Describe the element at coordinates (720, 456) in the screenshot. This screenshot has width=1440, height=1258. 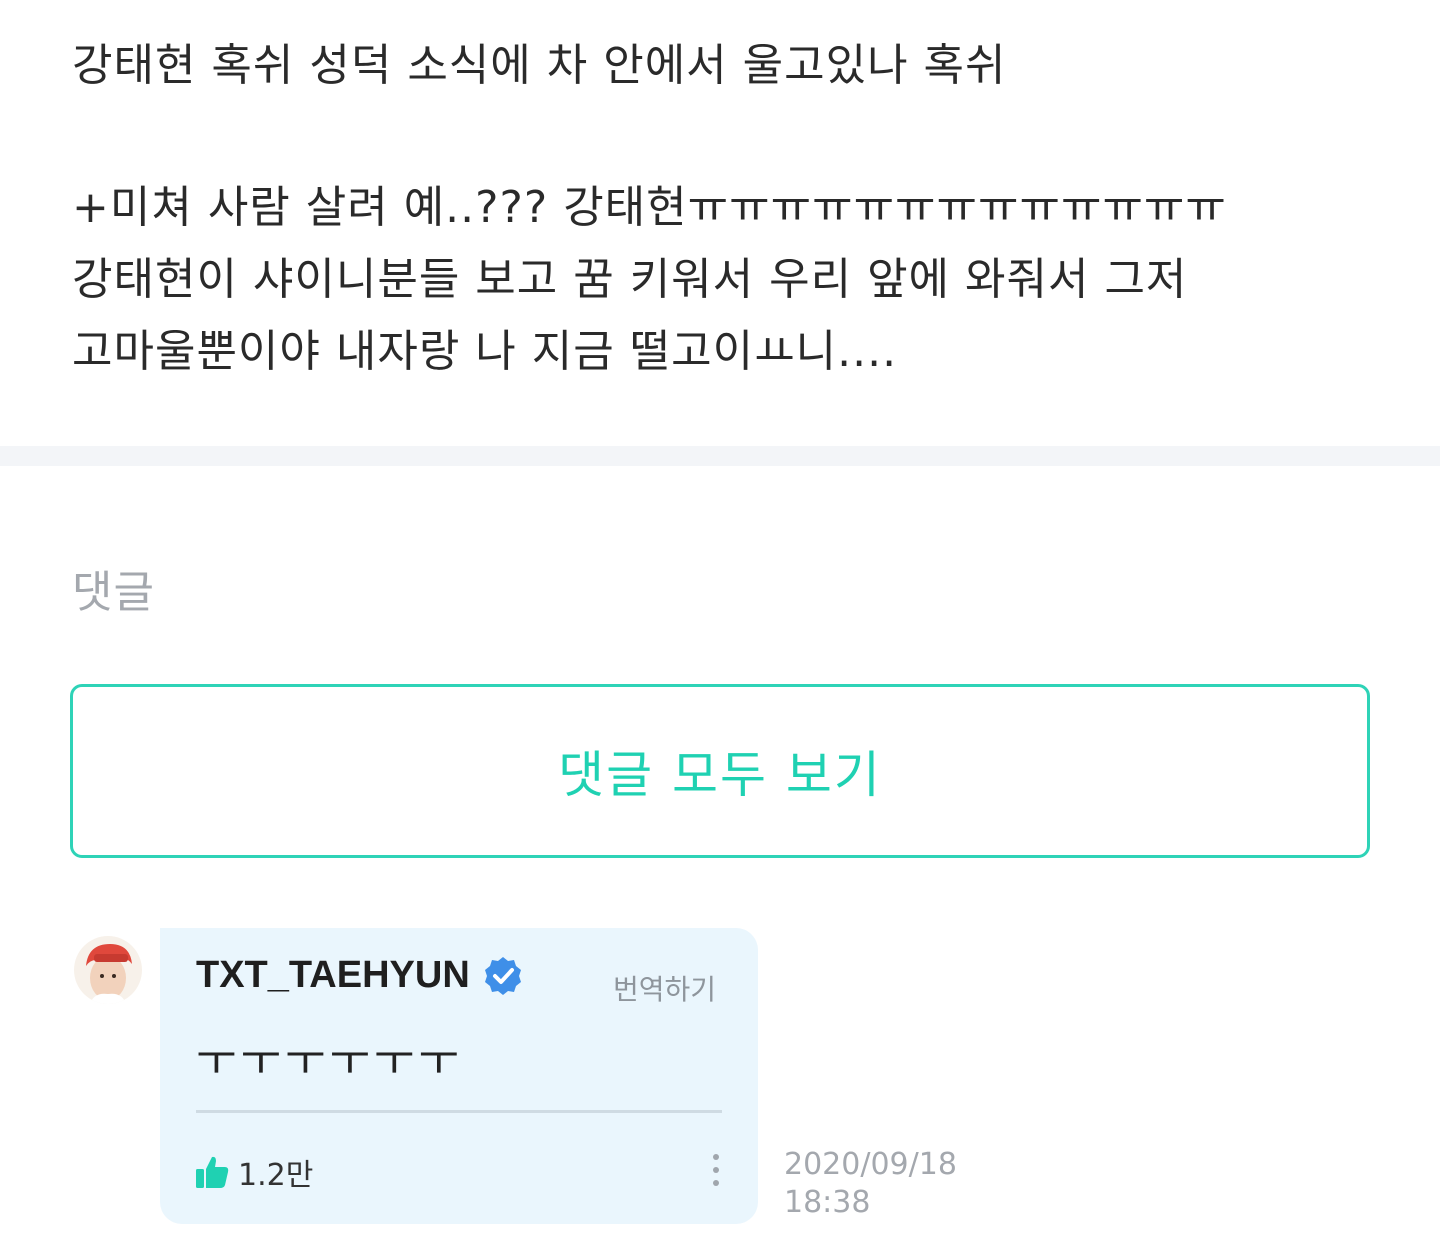
I see `section-divider` at that location.